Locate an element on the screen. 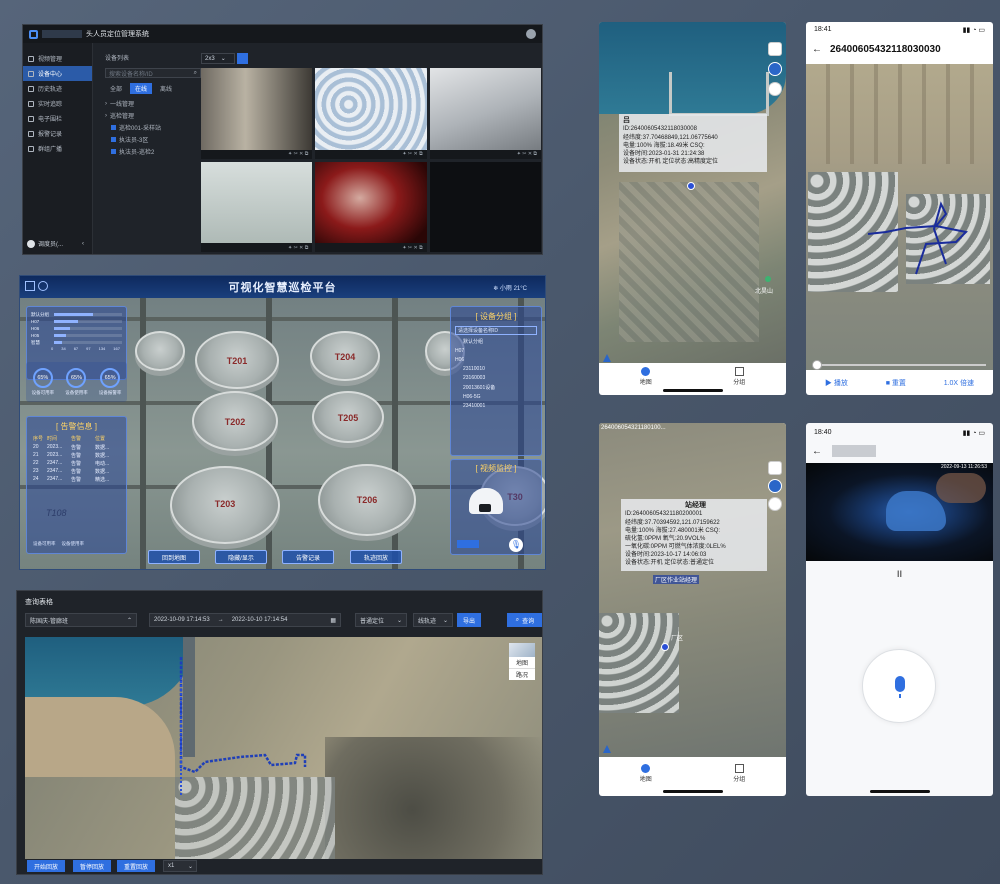 The image size is (1000, 884). query-button: ⌕ 查询 is located at coordinates (524, 620).